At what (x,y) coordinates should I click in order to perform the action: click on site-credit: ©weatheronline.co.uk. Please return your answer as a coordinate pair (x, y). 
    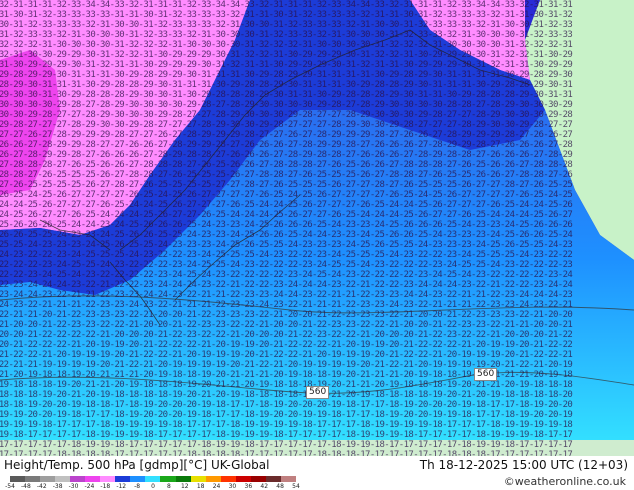
    Looking at the image, I should click on (564, 481).